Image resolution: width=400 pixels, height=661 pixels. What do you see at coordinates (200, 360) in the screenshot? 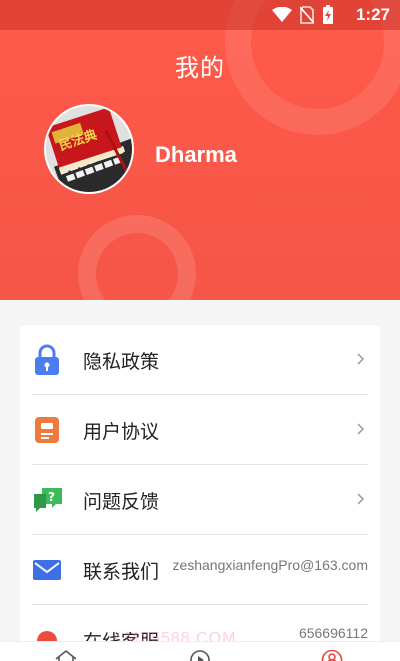
I see `menu-item-privacy-policy: 隐私政策` at bounding box center [200, 360].